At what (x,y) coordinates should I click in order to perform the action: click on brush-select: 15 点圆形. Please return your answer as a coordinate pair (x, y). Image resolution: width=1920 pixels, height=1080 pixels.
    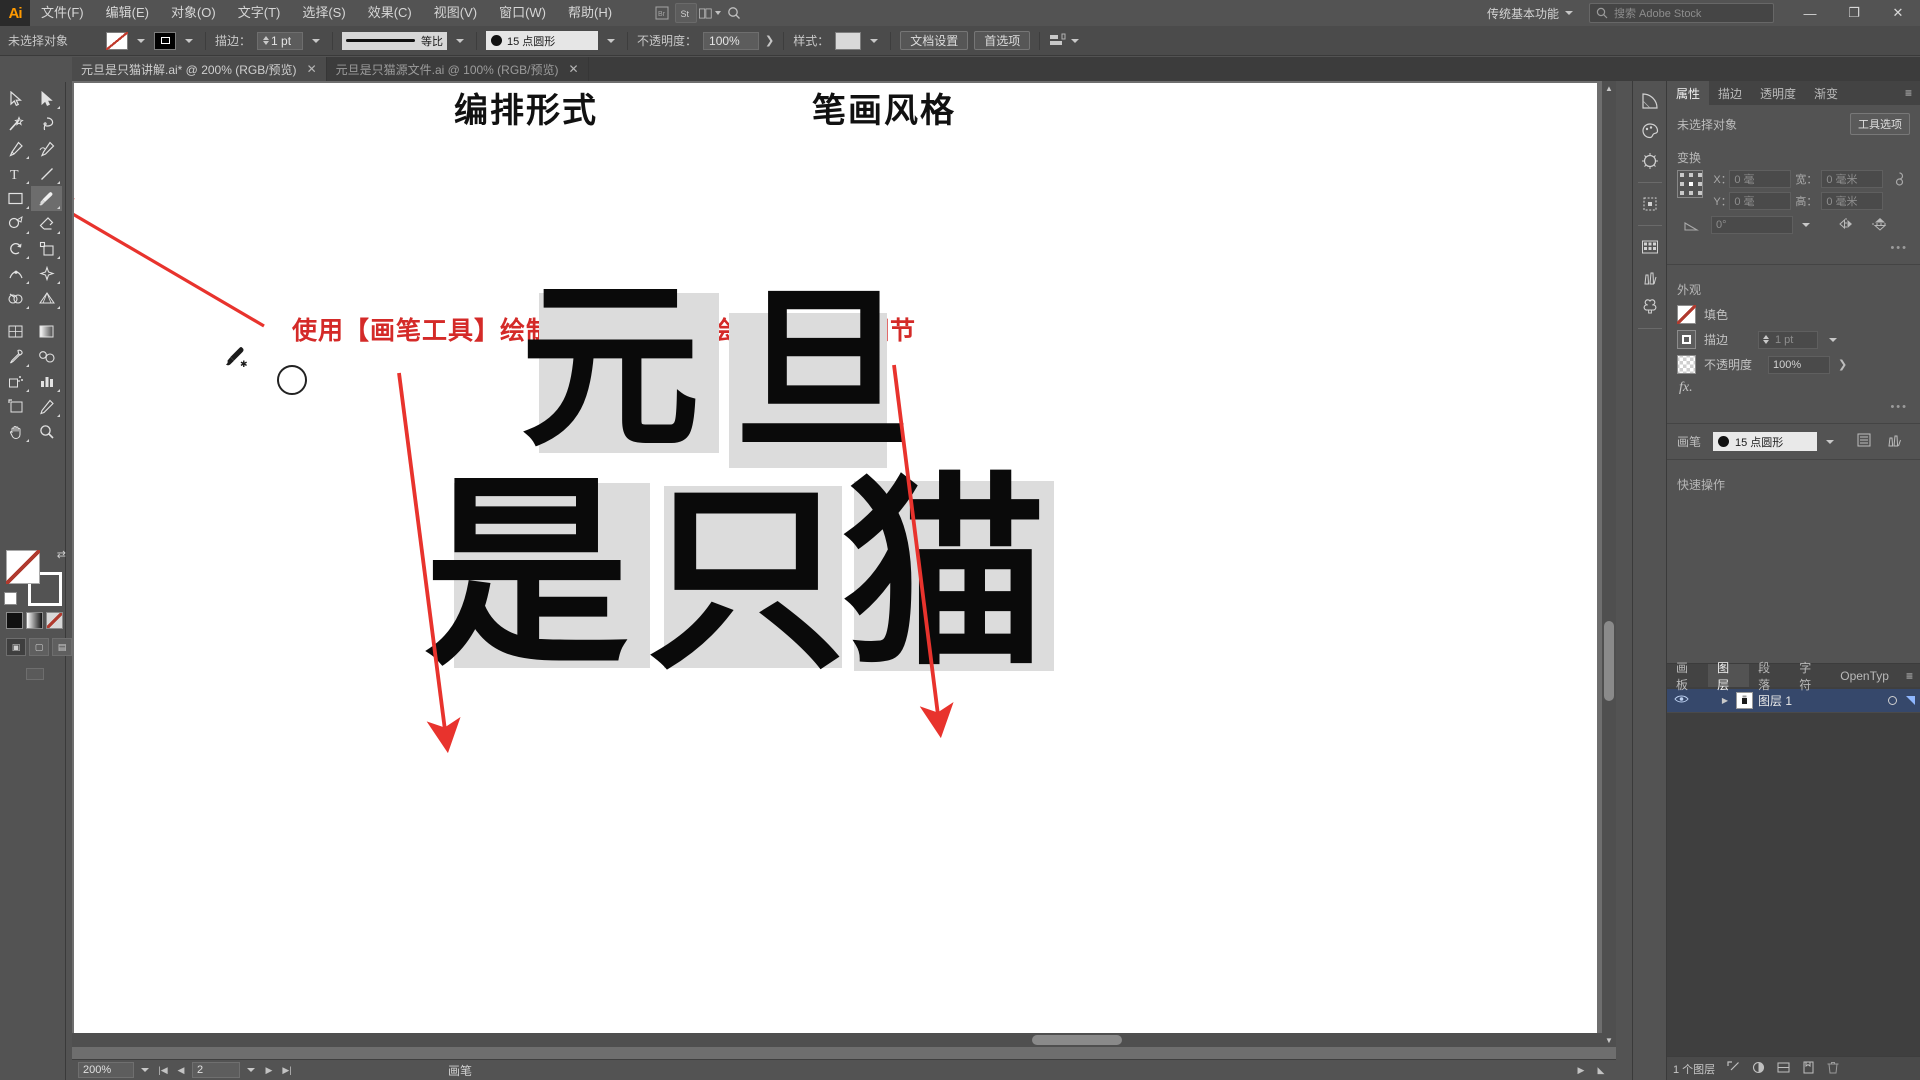
    Looking at the image, I should click on (1765, 441).